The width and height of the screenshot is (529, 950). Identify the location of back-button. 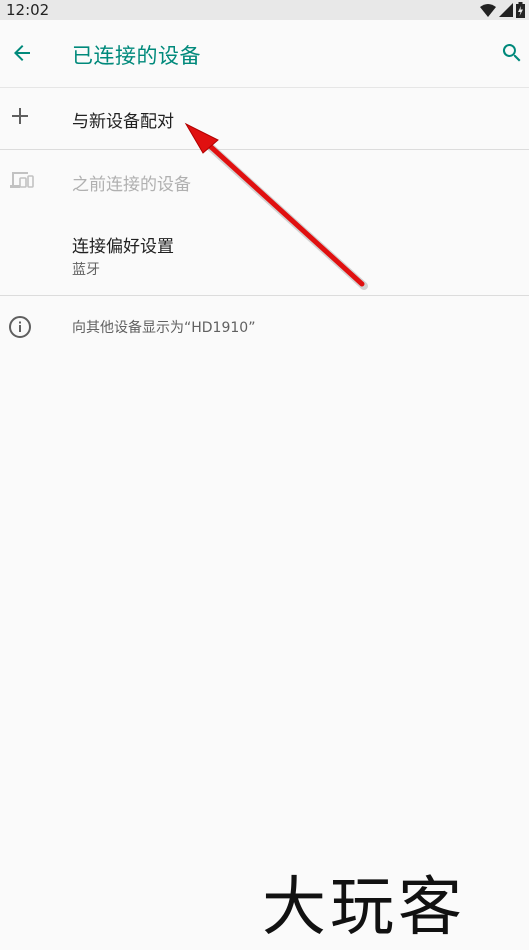
(22, 53).